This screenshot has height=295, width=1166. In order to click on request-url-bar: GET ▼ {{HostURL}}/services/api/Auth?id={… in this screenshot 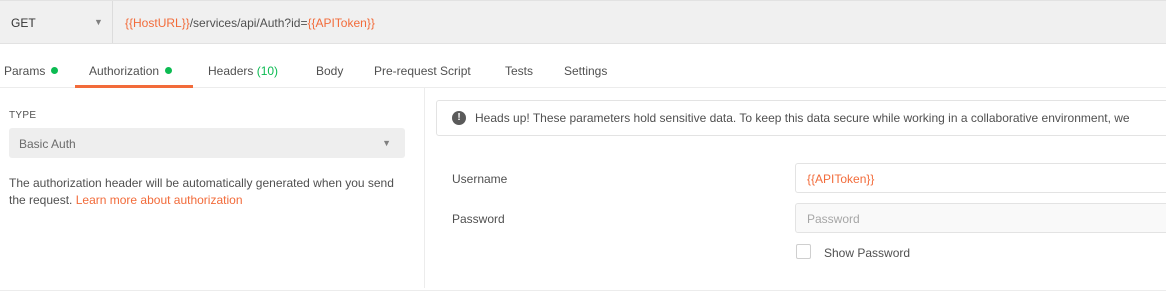, I will do `click(583, 22)`.